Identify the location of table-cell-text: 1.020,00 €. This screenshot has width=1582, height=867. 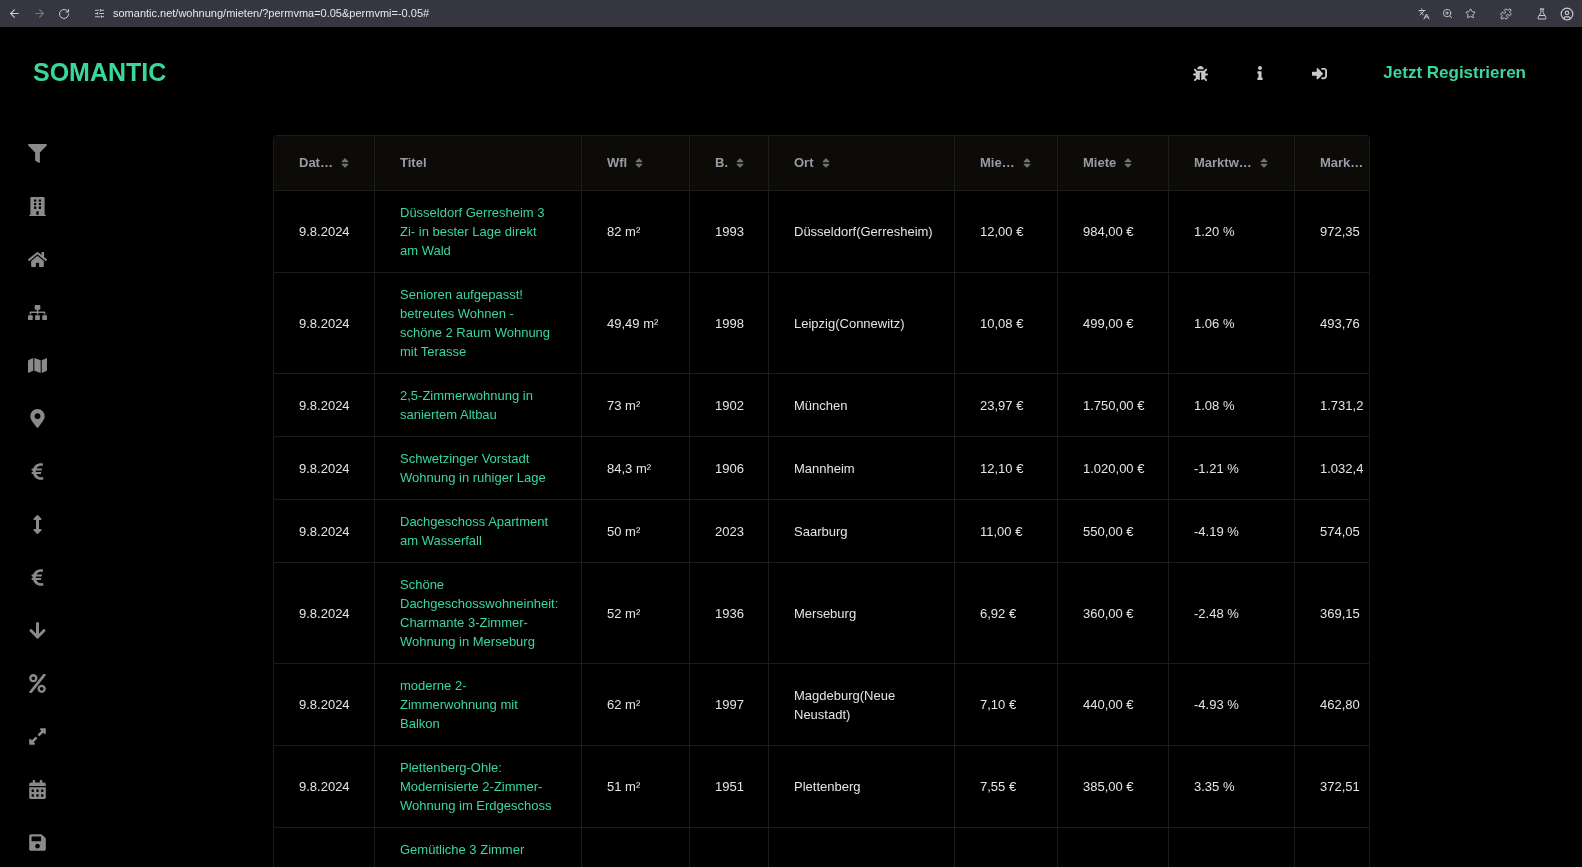
(1114, 468).